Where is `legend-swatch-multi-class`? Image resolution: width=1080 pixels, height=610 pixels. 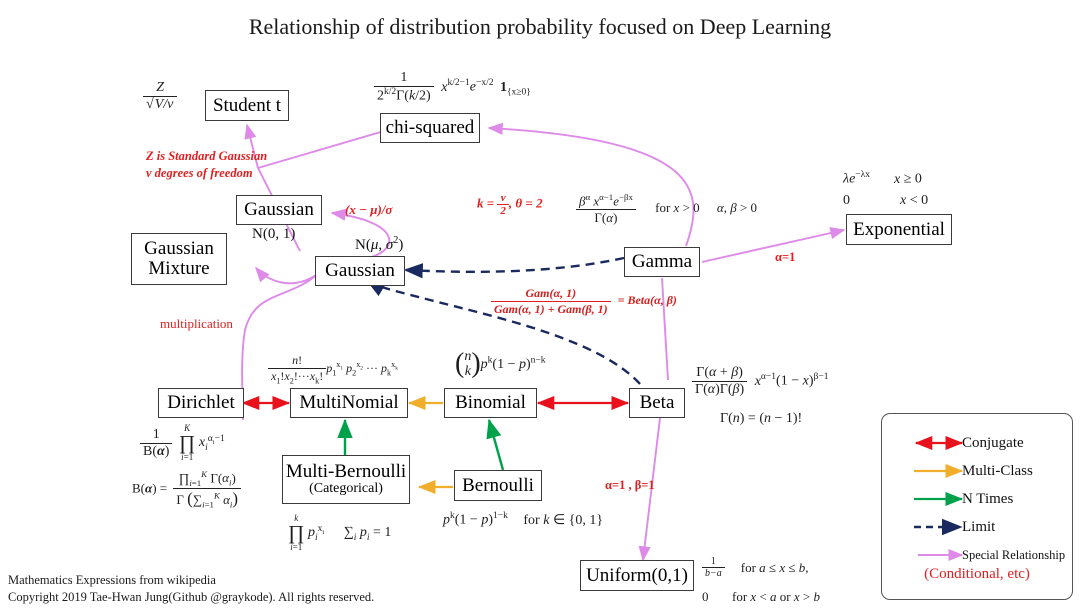
legend-swatch-multi-class is located at coordinates (939, 471).